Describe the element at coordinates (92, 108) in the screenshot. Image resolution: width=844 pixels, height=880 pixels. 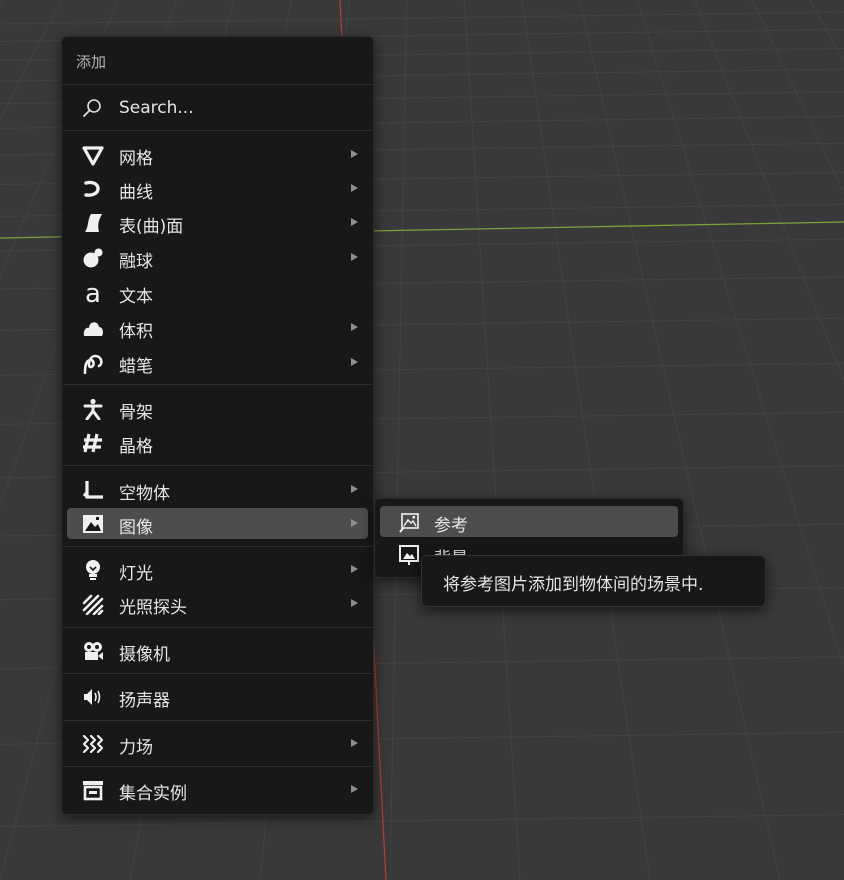
I see `search-icon` at that location.